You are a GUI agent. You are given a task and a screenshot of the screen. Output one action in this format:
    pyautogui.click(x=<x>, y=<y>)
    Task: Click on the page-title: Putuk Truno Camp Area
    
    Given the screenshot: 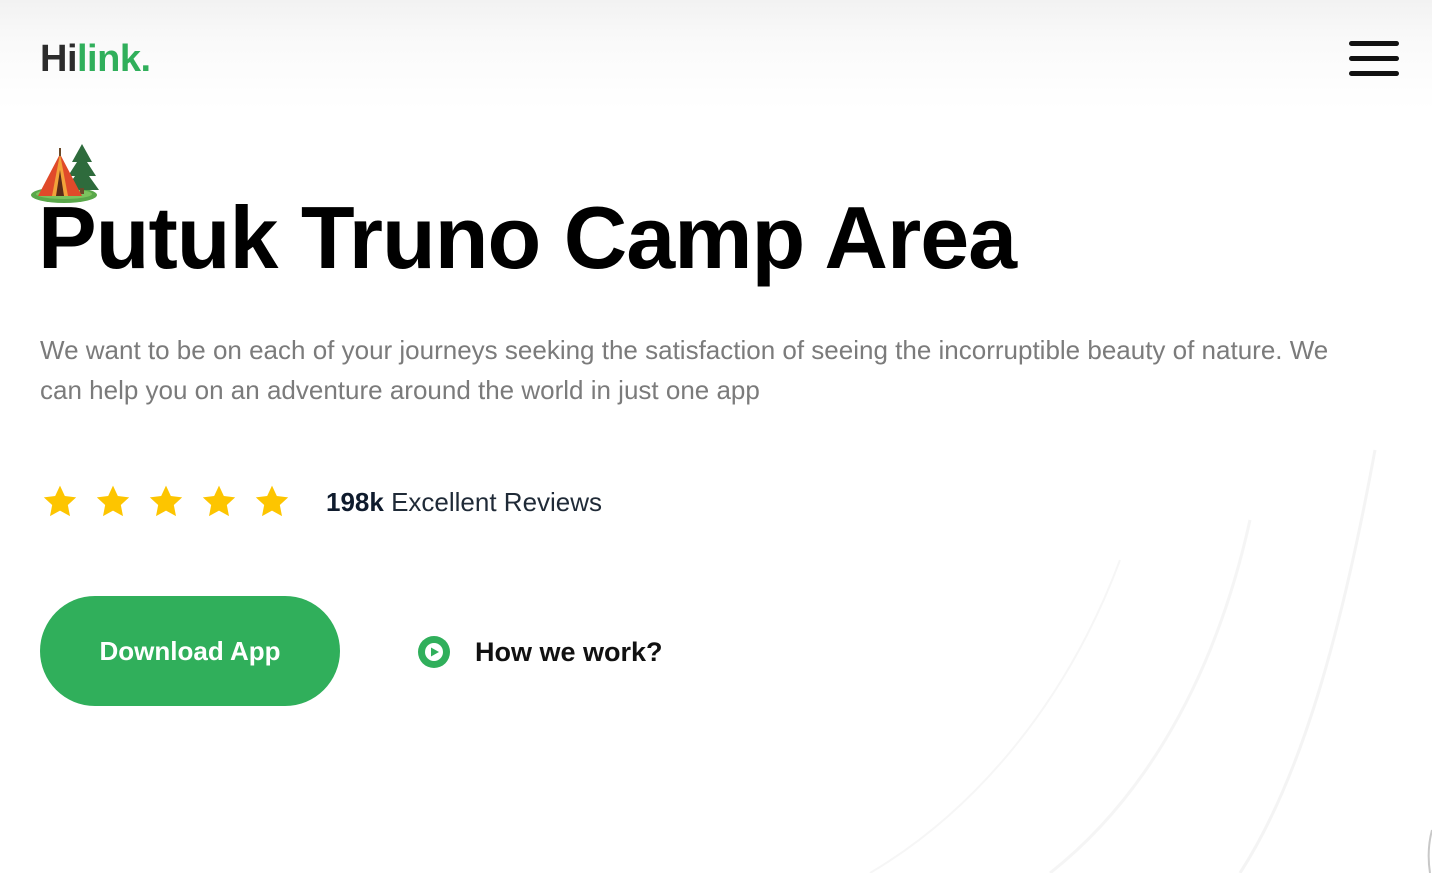 What is the action you would take?
    pyautogui.click(x=527, y=237)
    